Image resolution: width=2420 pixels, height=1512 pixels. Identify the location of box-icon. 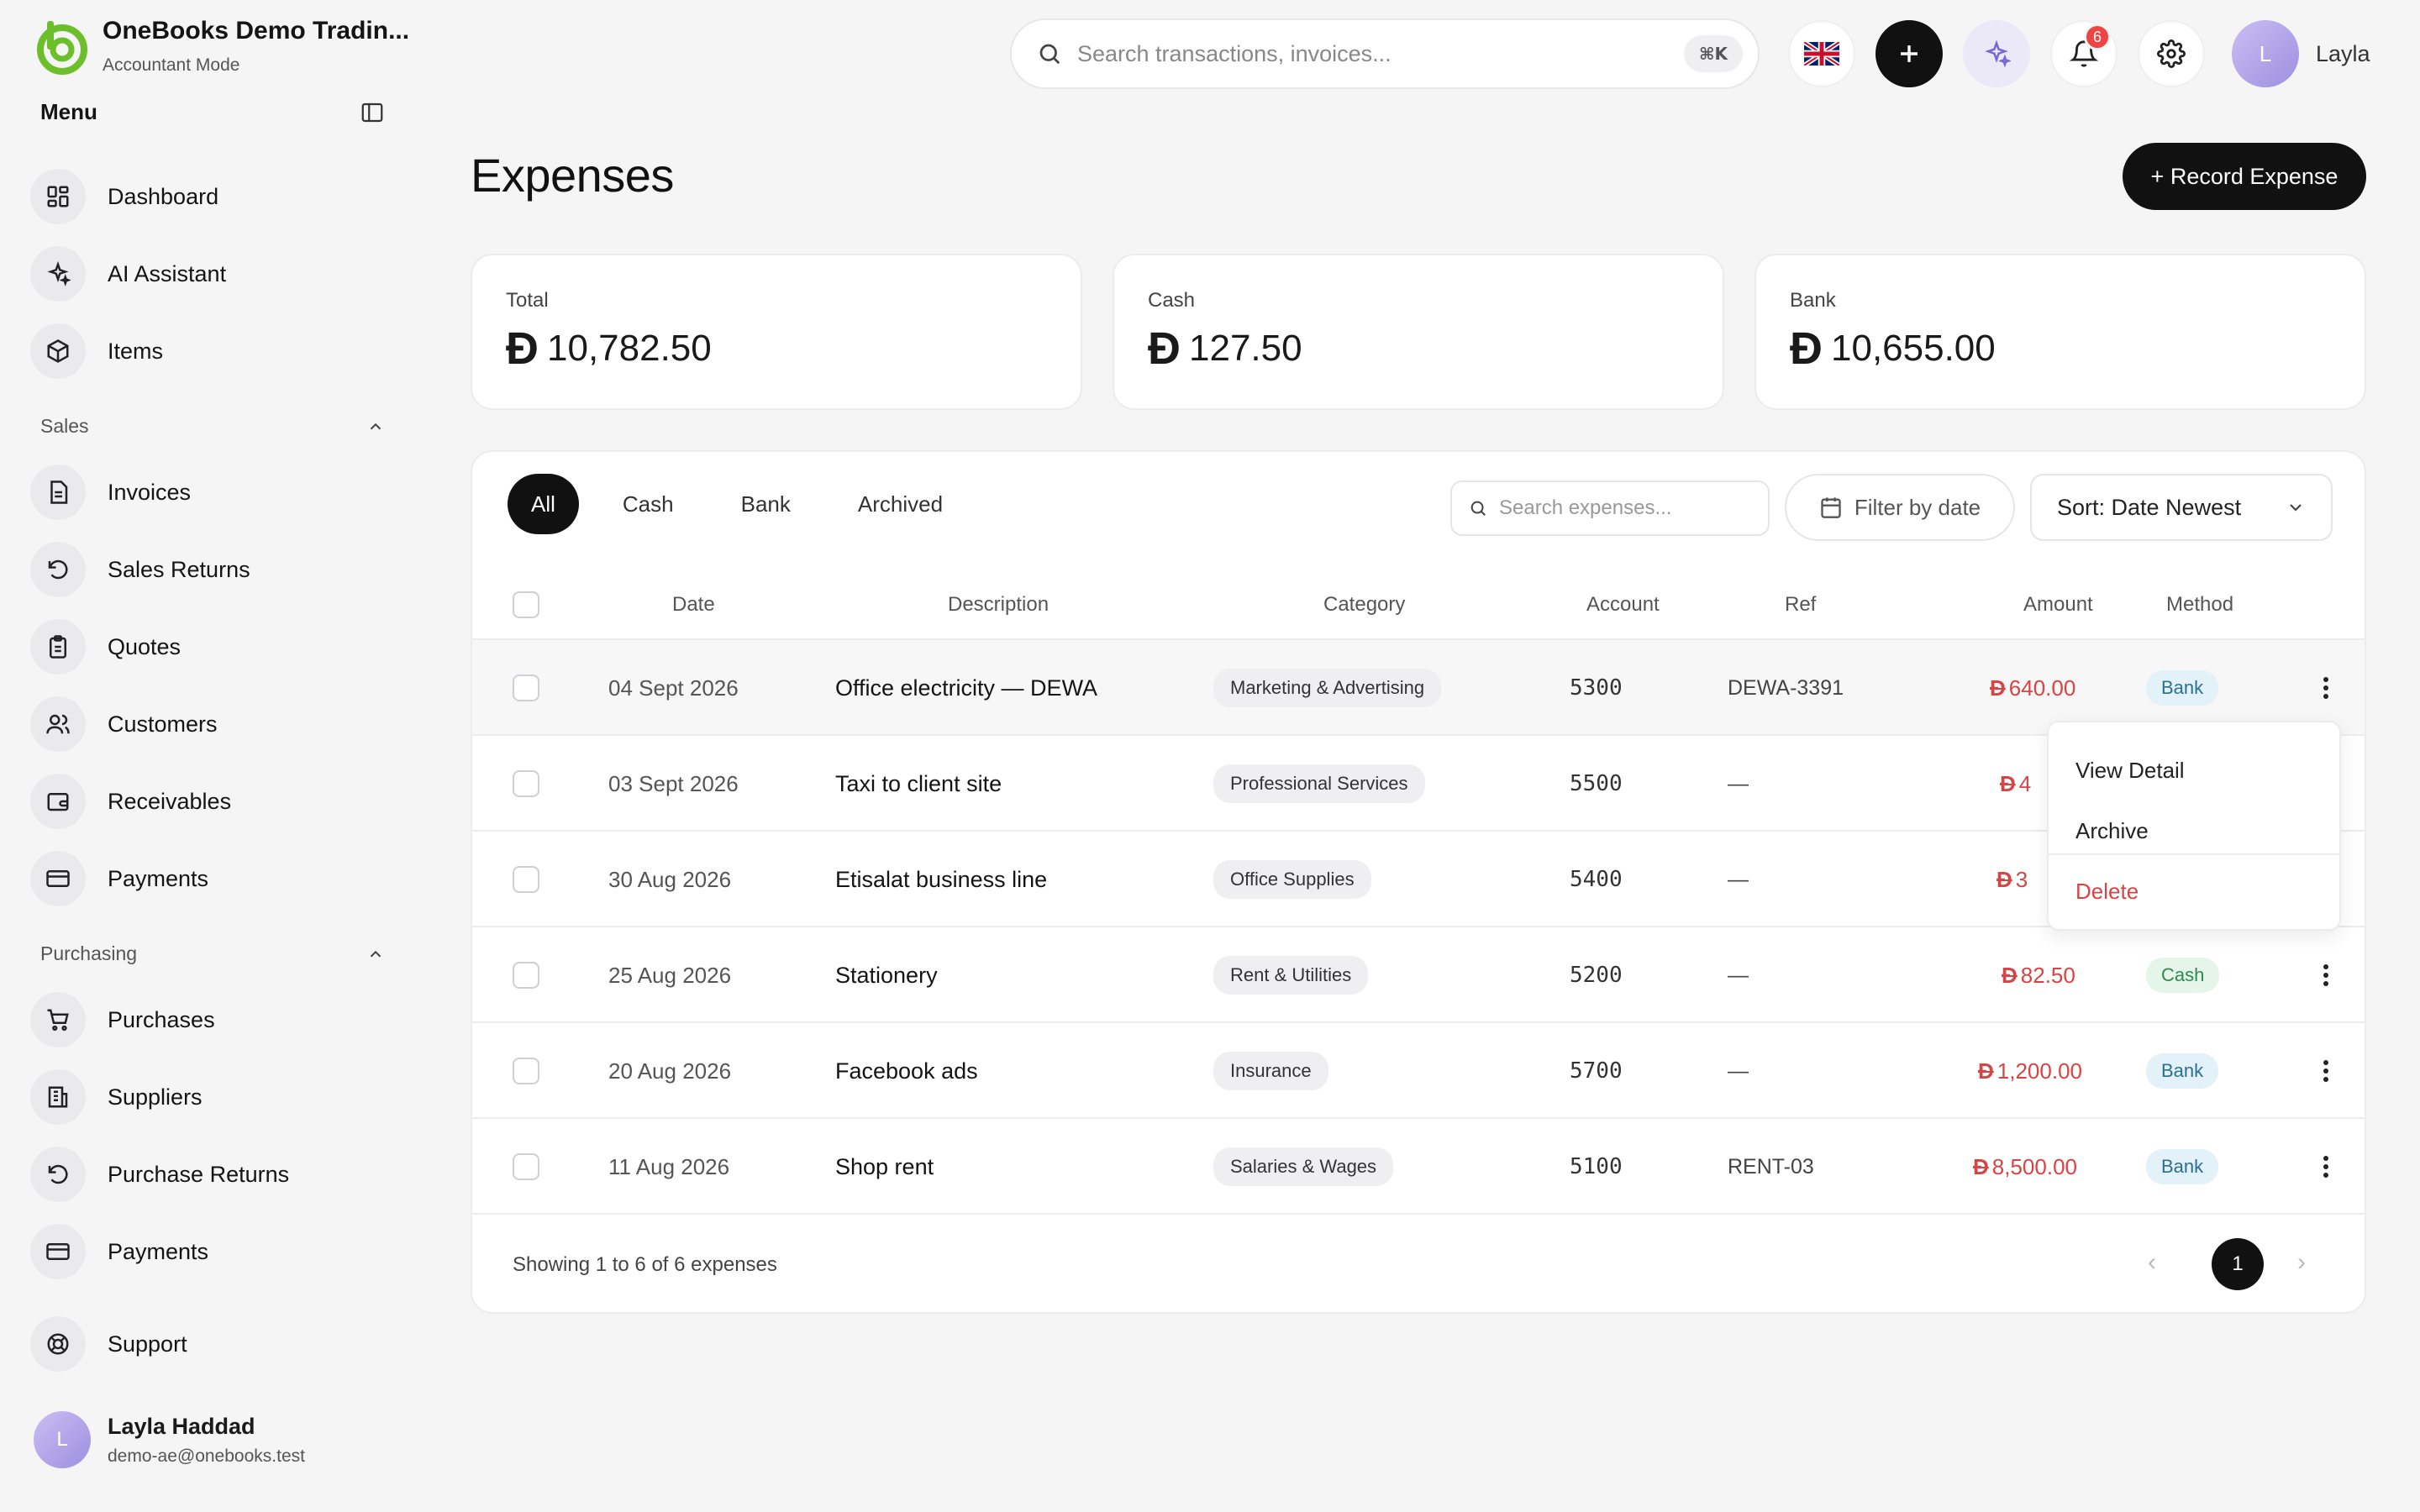
(58, 351).